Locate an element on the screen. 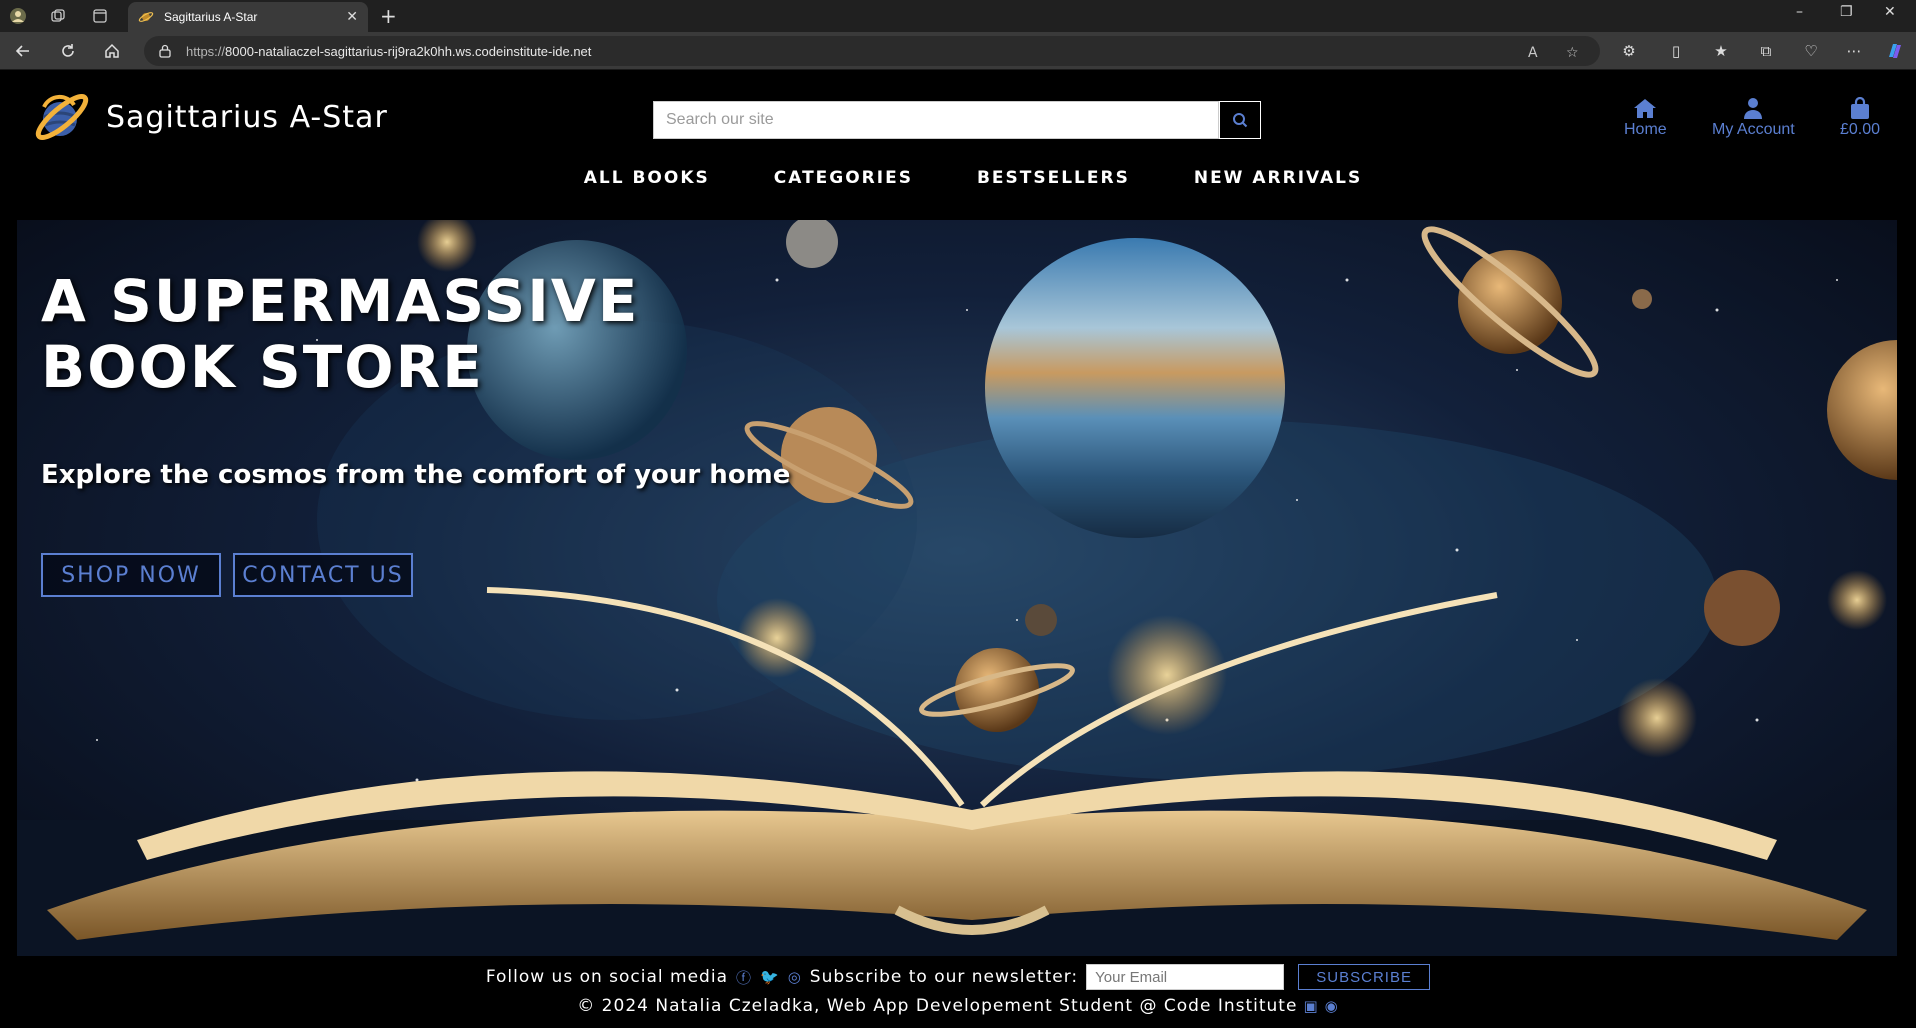  follow-text: Follow us on social media is located at coordinates (606, 977).